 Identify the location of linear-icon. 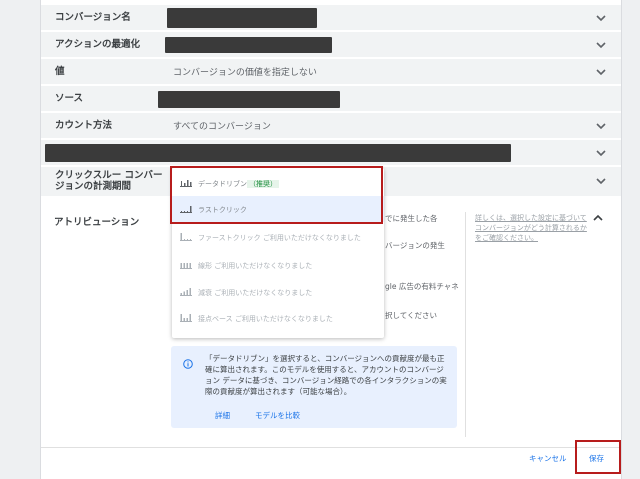
(186, 264).